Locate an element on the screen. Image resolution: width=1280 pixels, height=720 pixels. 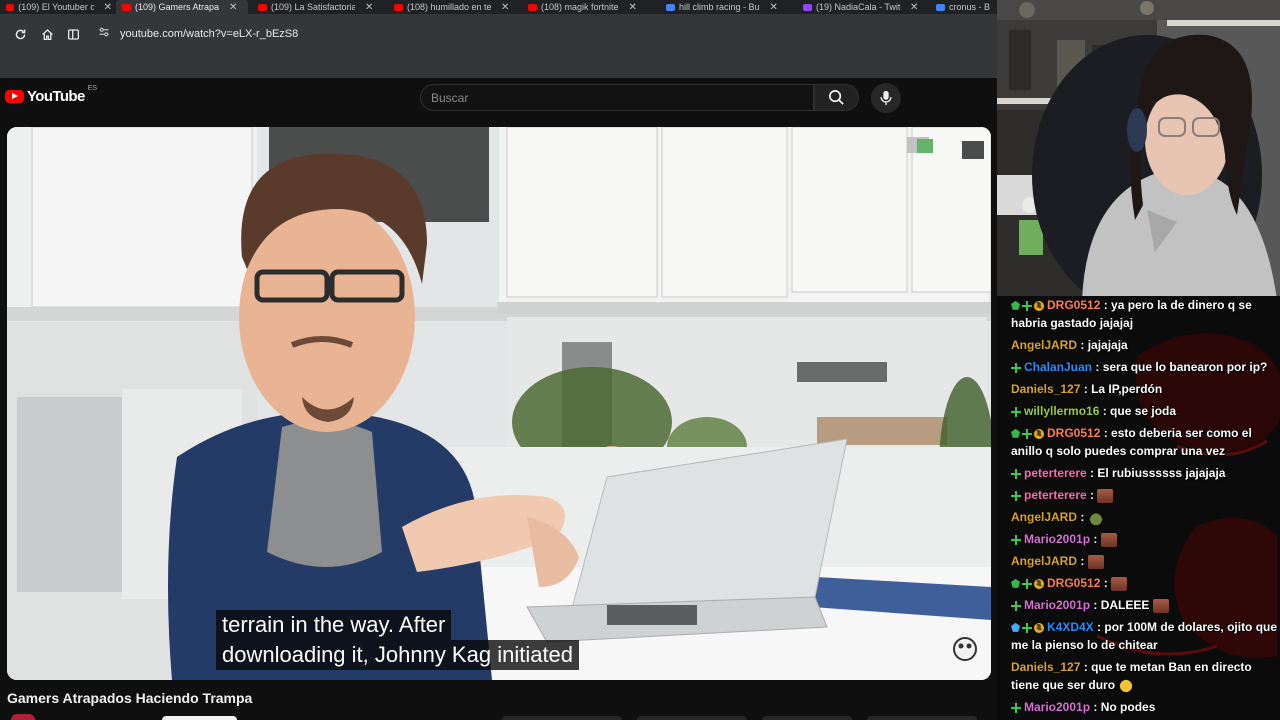
home-icon is located at coordinates (47, 34).